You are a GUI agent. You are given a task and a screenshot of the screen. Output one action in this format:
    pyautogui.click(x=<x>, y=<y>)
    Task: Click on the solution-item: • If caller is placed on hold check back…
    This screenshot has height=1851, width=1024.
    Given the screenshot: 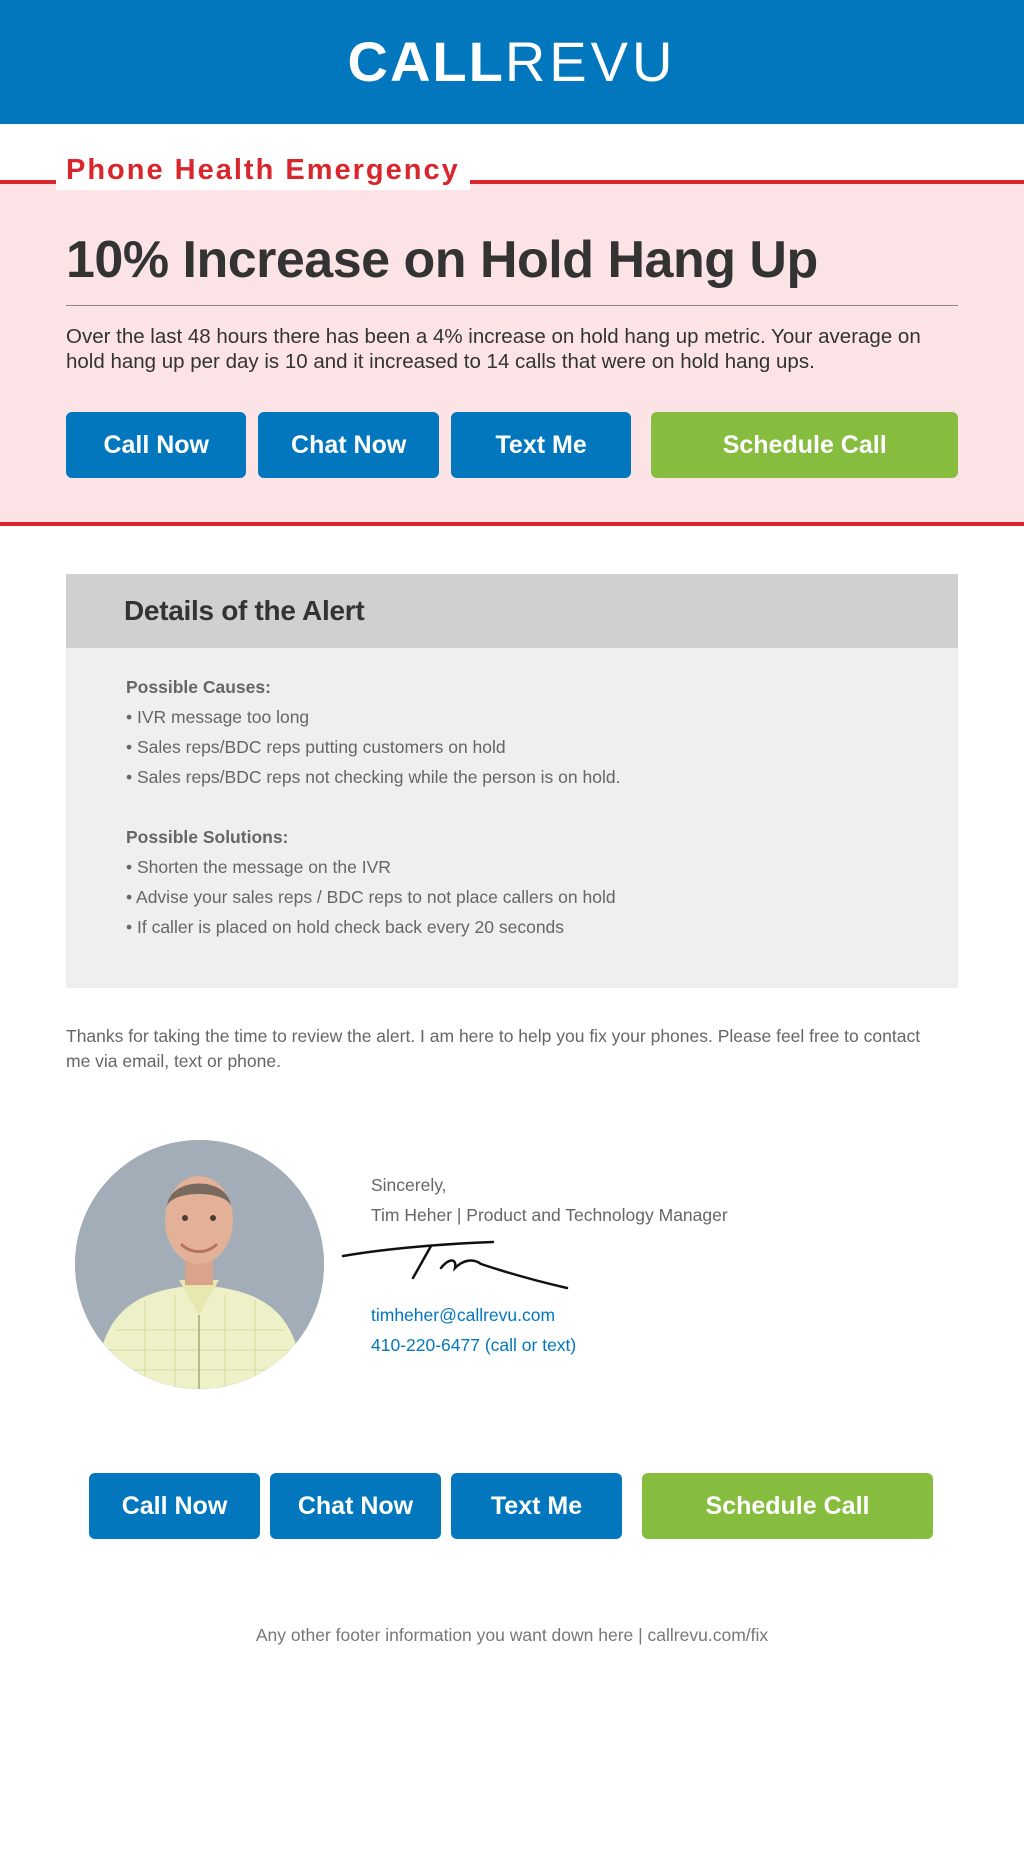 What is the action you would take?
    pyautogui.click(x=345, y=927)
    